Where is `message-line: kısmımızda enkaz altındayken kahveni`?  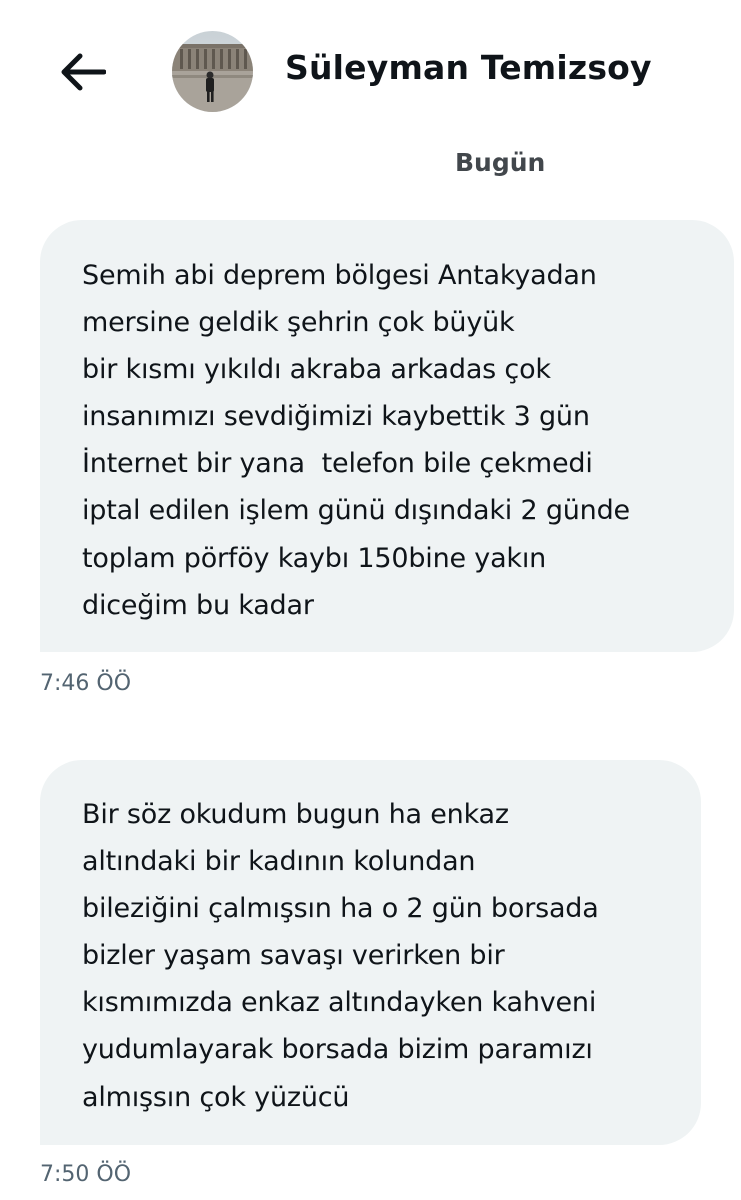 message-line: kısmımızda enkaz altındayken kahveni is located at coordinates (339, 1003).